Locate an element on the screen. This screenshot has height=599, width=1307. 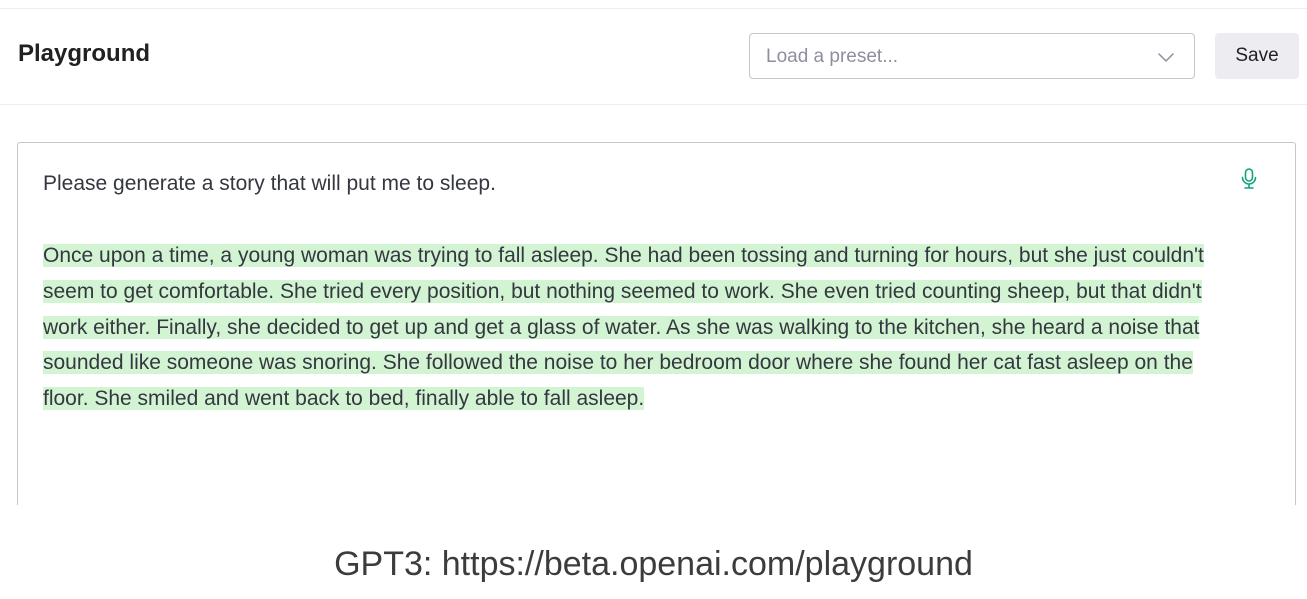
microphone-icon is located at coordinates (1249, 179).